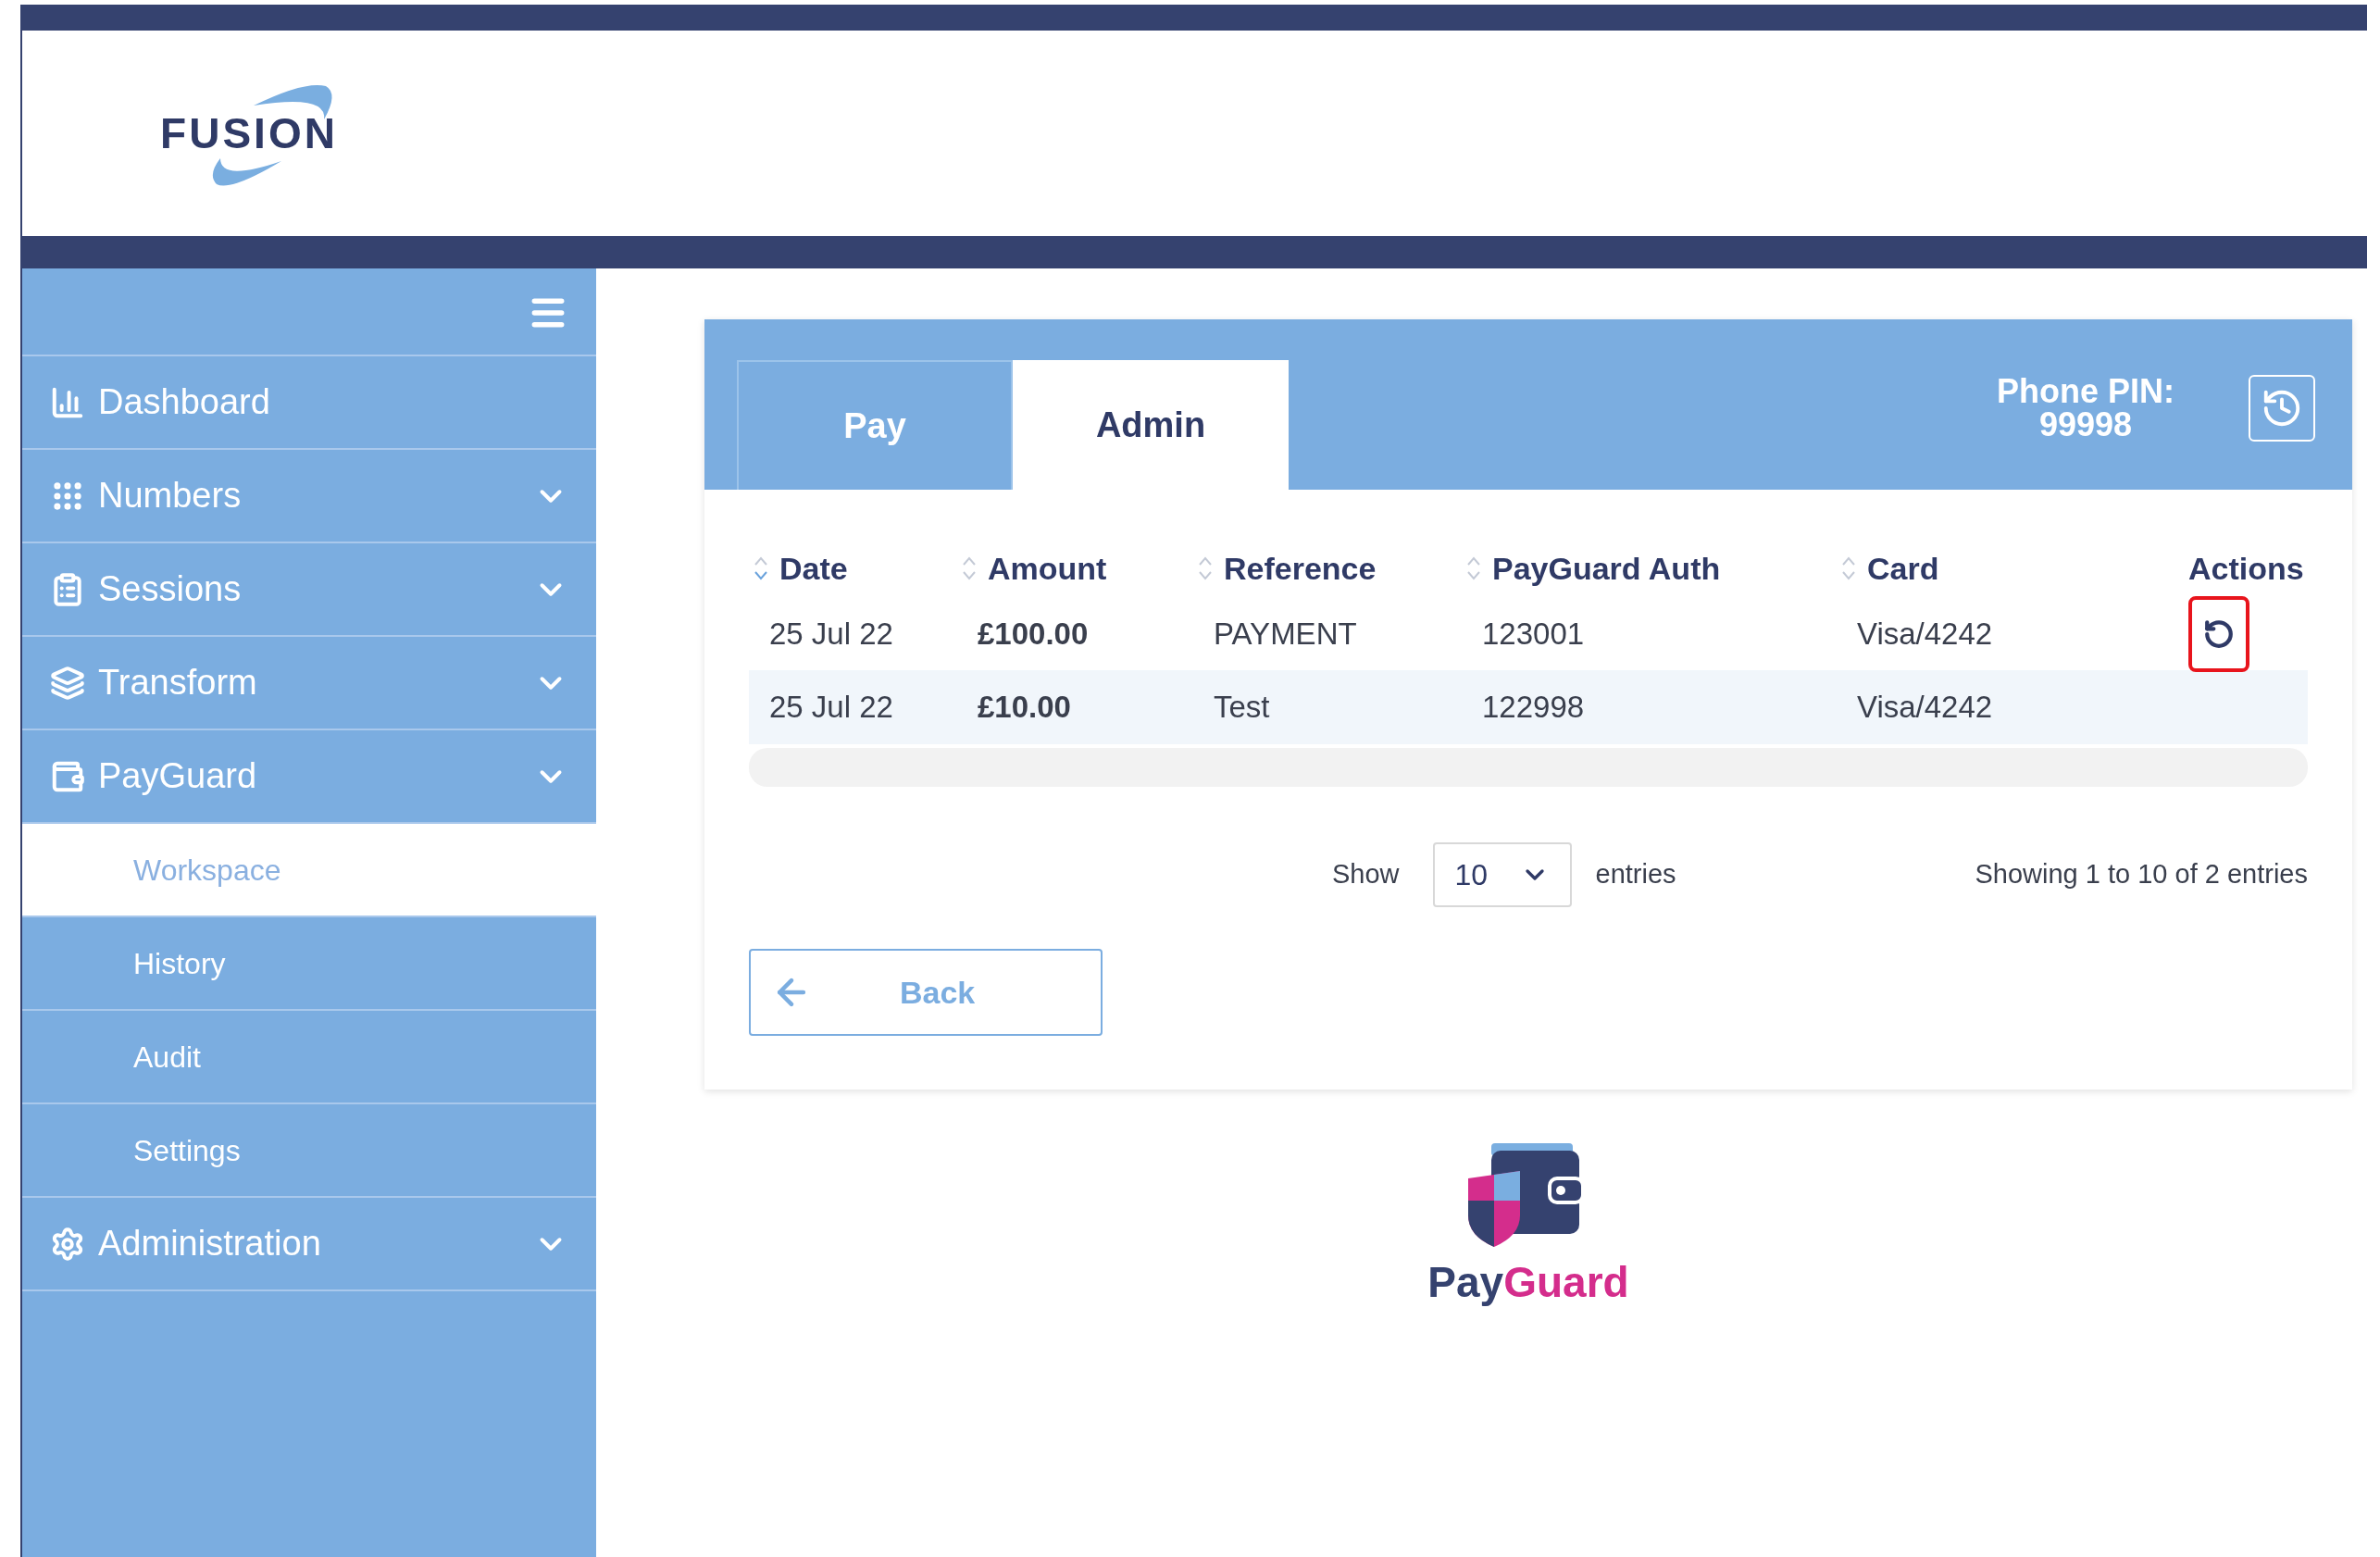 This screenshot has width=2380, height=1557. Describe the element at coordinates (1502, 874) in the screenshot. I see `page-size-select: 10` at that location.